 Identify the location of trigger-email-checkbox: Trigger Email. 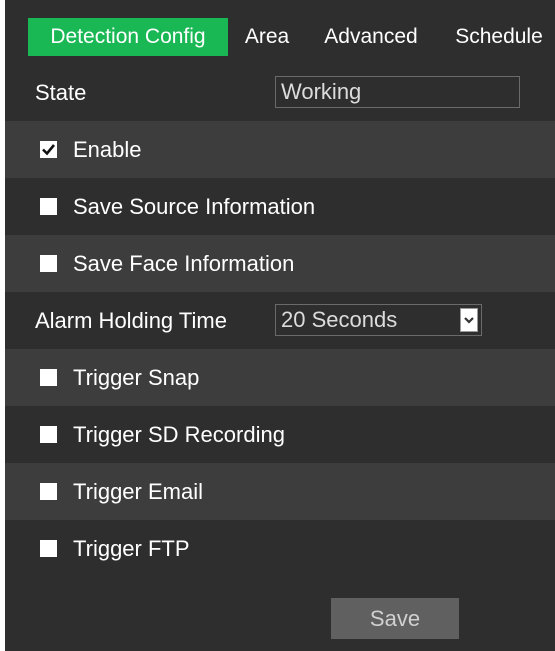
(121, 491).